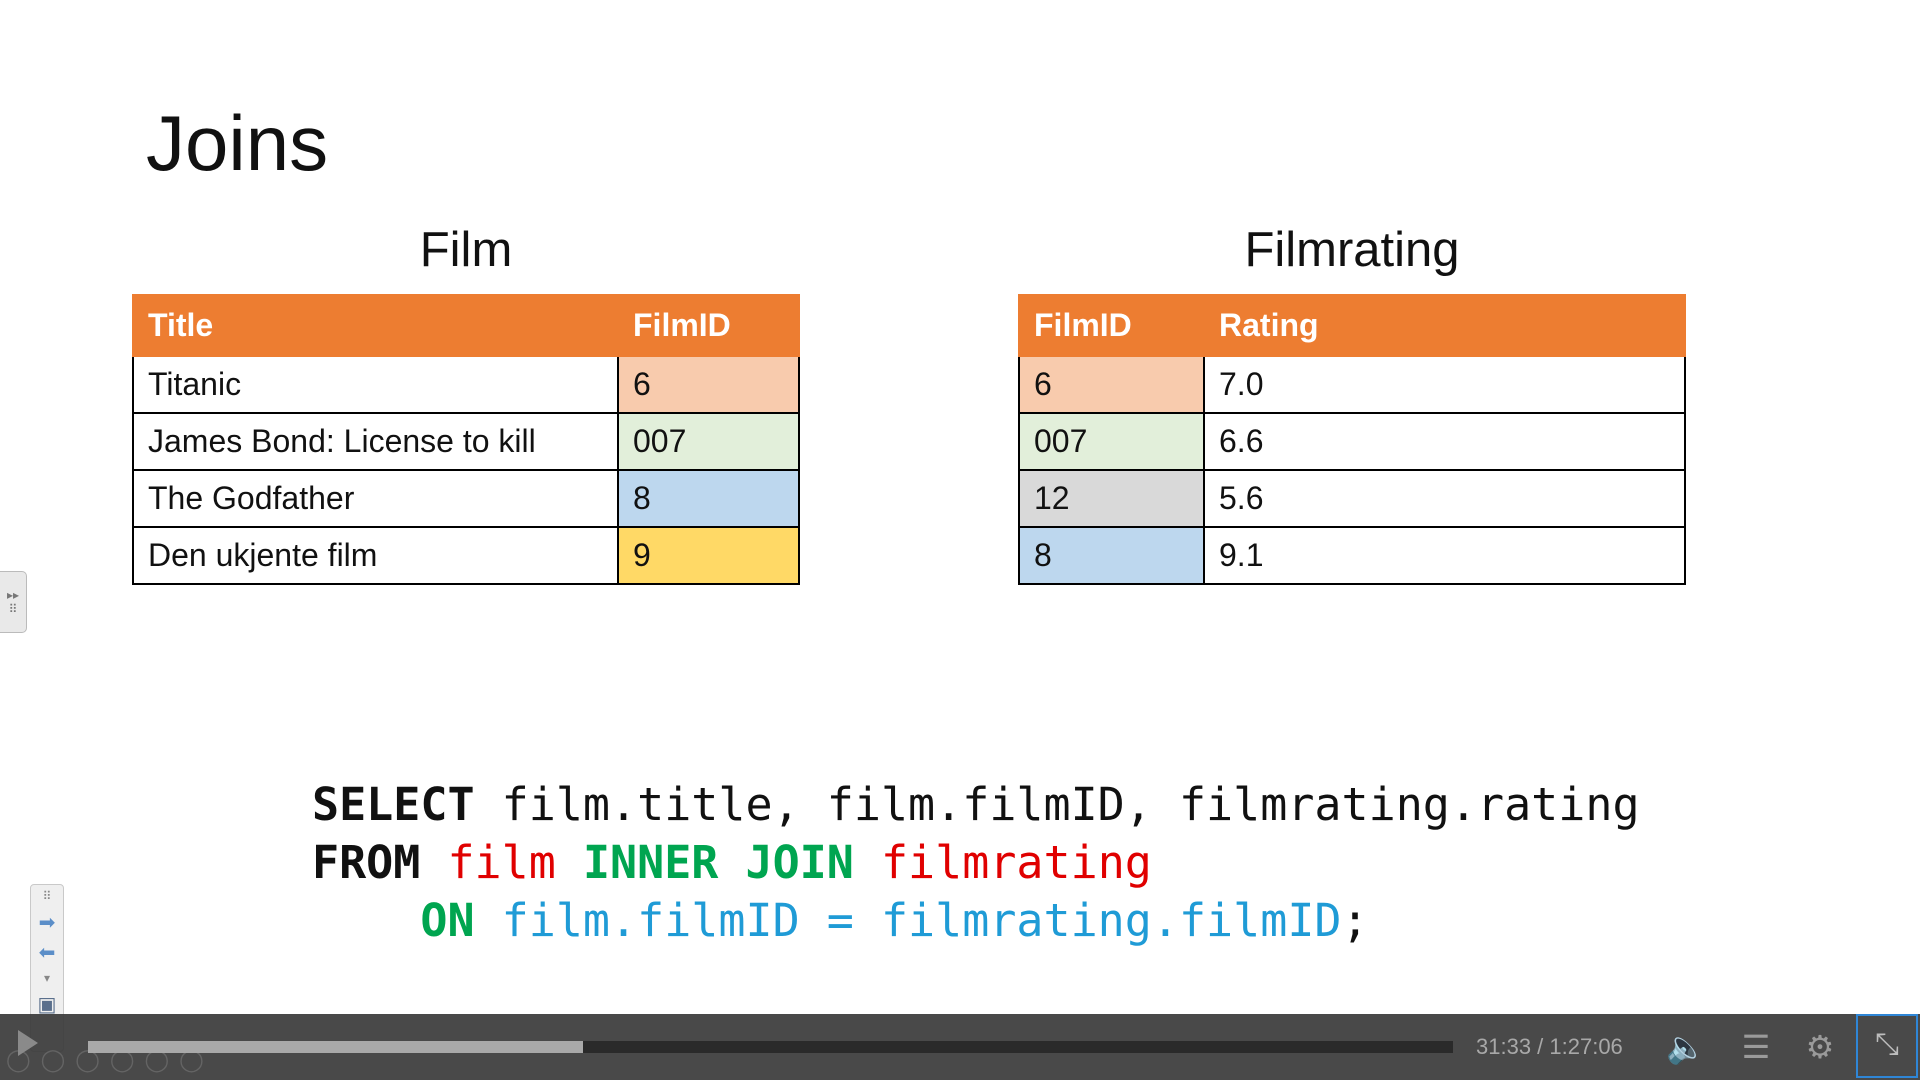 This screenshot has height=1080, width=1920. Describe the element at coordinates (466, 250) in the screenshot. I see `film-table-caption: Film` at that location.